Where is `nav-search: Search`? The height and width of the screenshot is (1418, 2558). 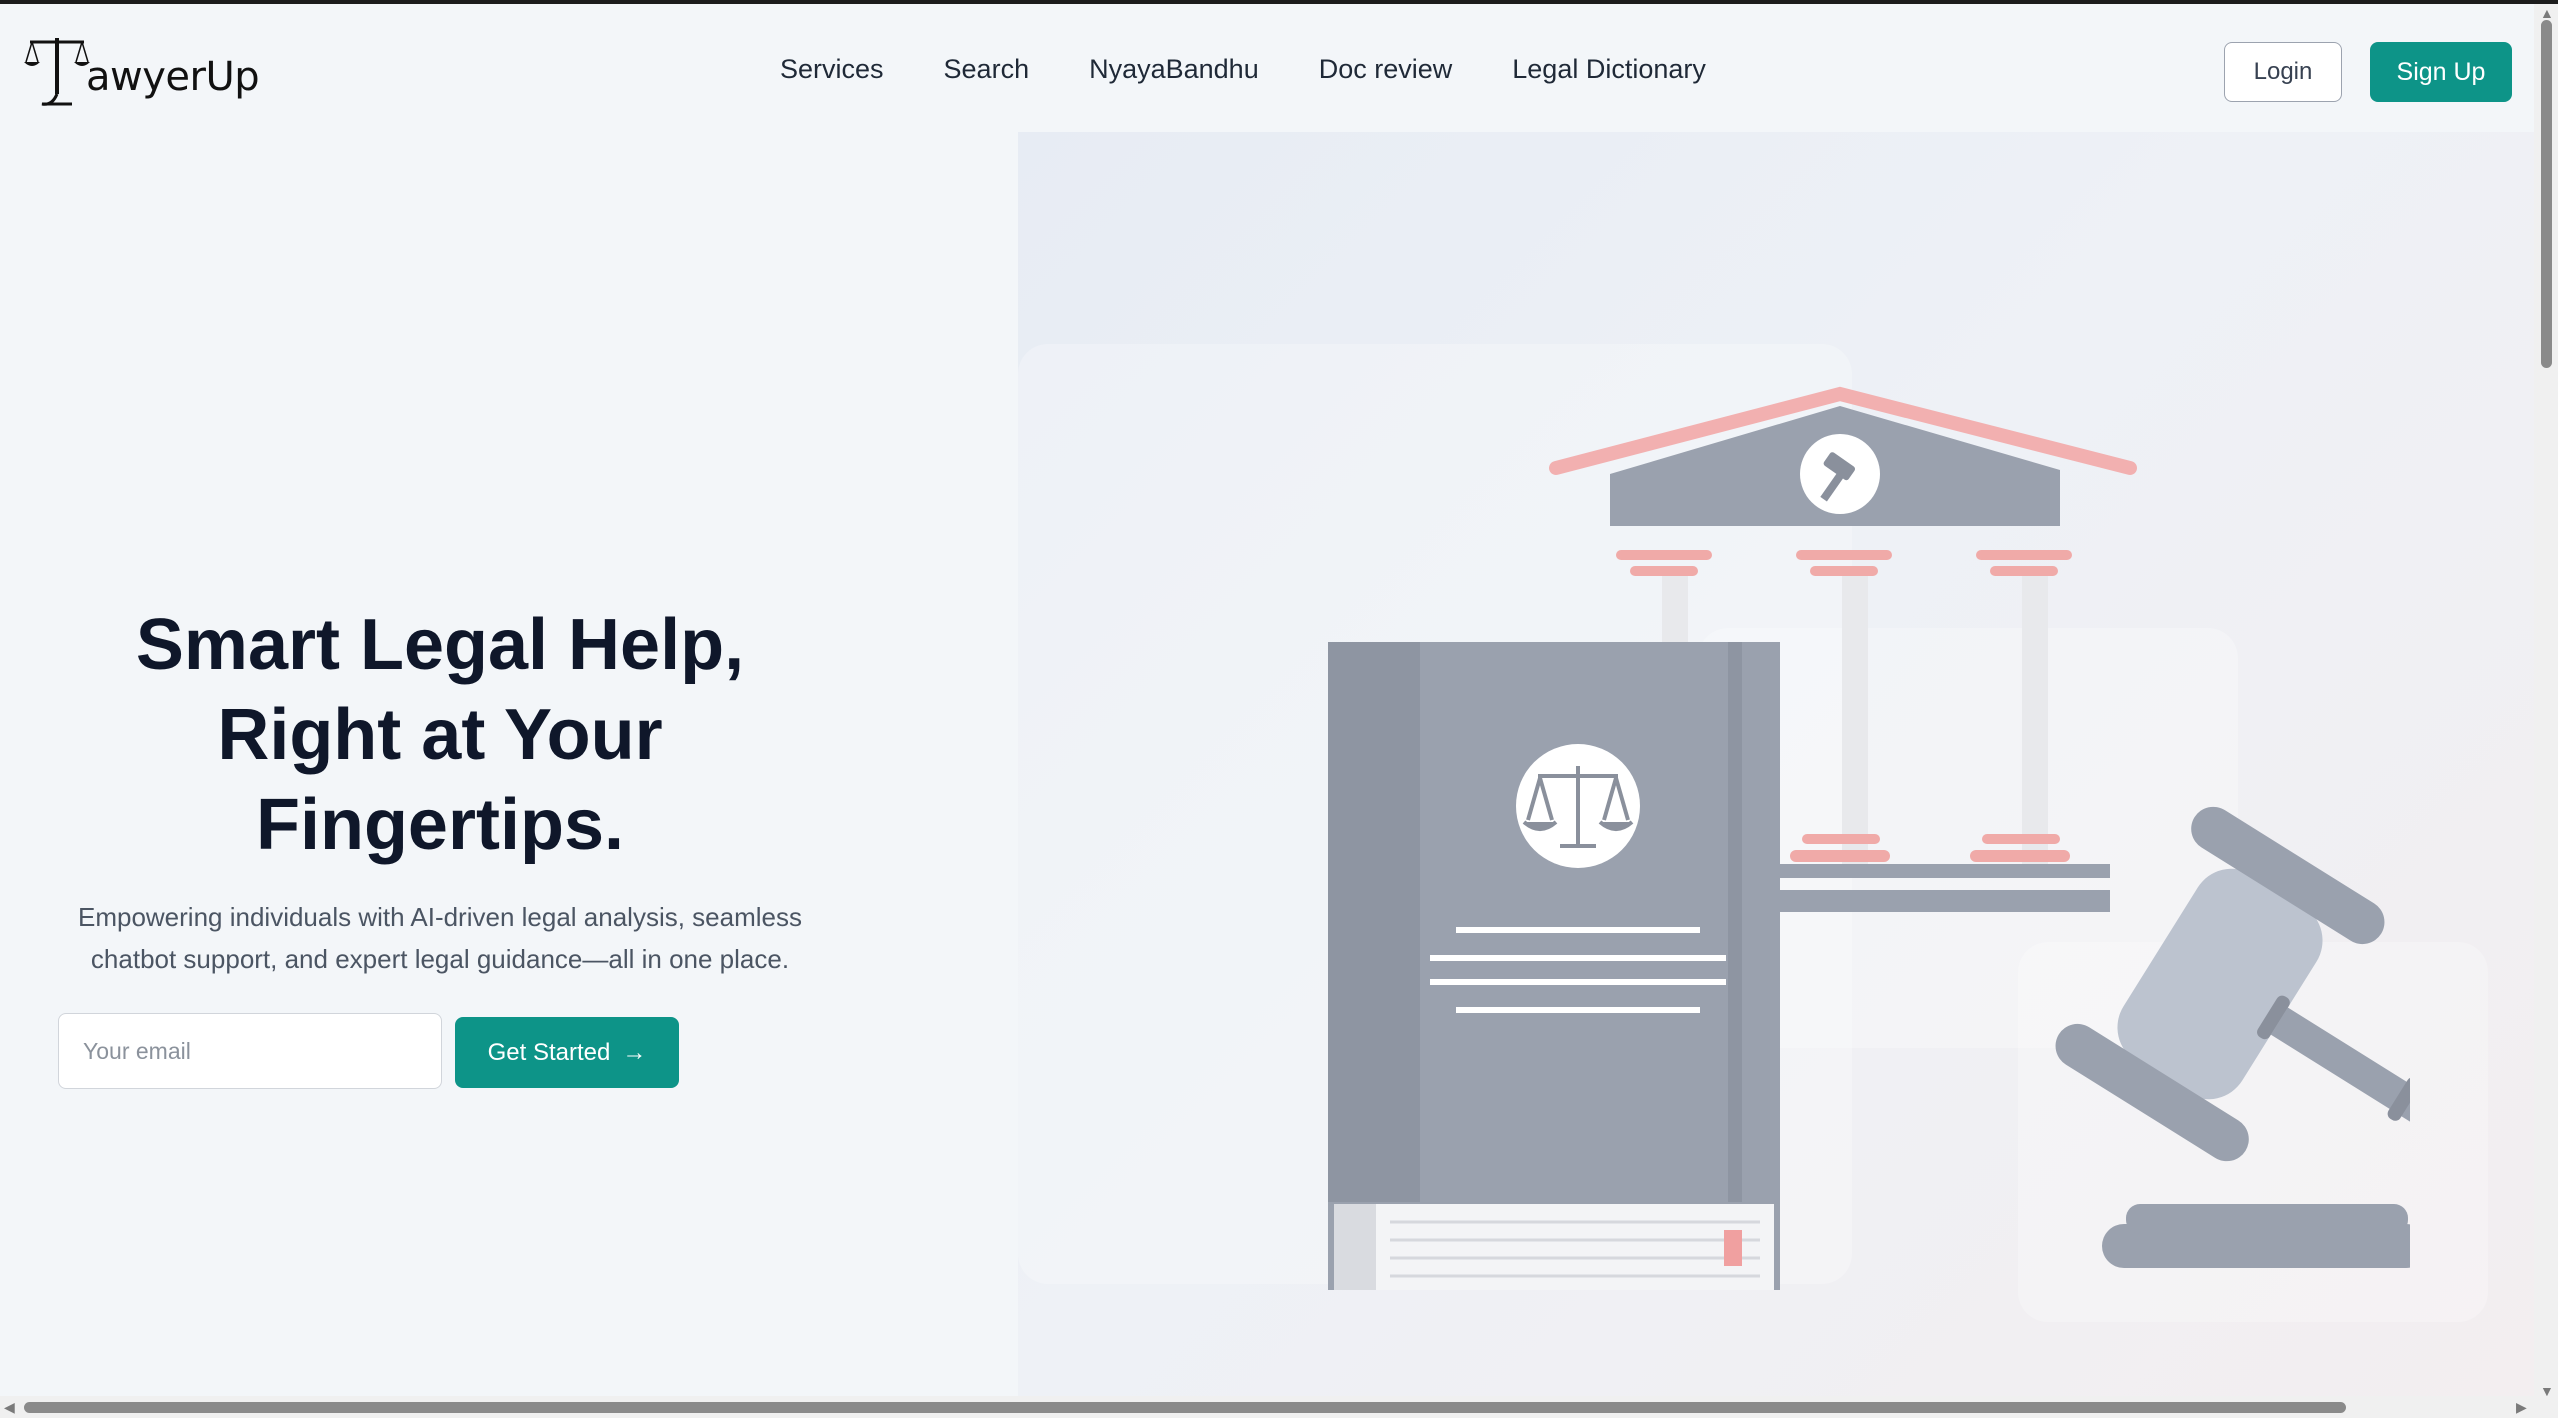
nav-search: Search is located at coordinates (987, 69).